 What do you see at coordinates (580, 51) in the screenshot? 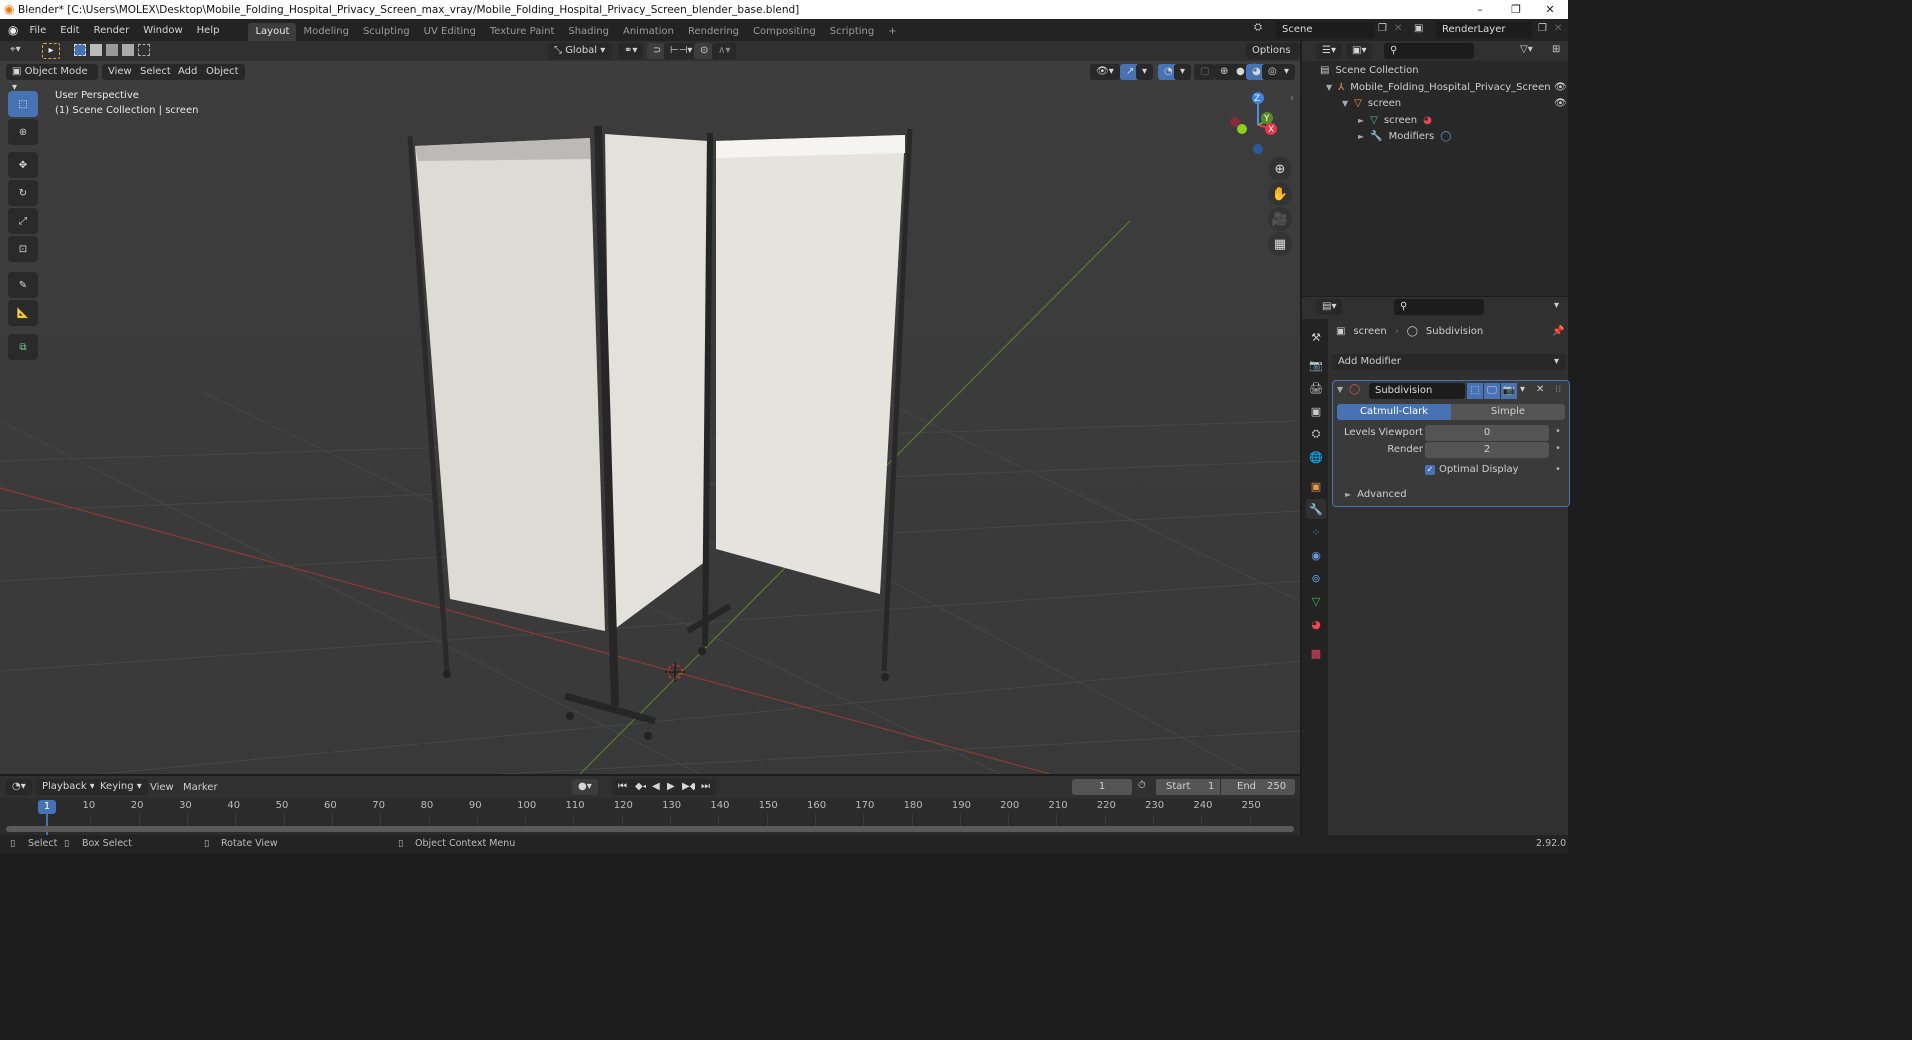
I see `transform-orientation-dropdown: ⤡ Global ▾` at bounding box center [580, 51].